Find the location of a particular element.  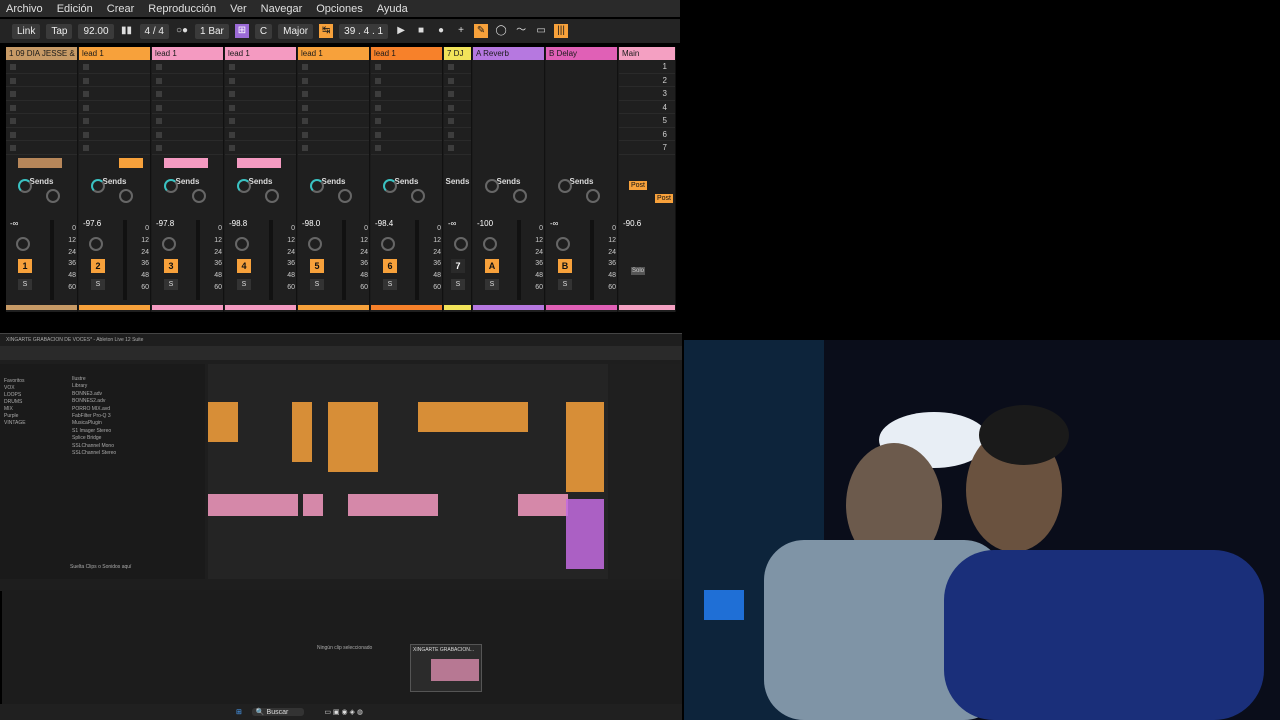

cpu-icon: ▭ is located at coordinates (541, 31).